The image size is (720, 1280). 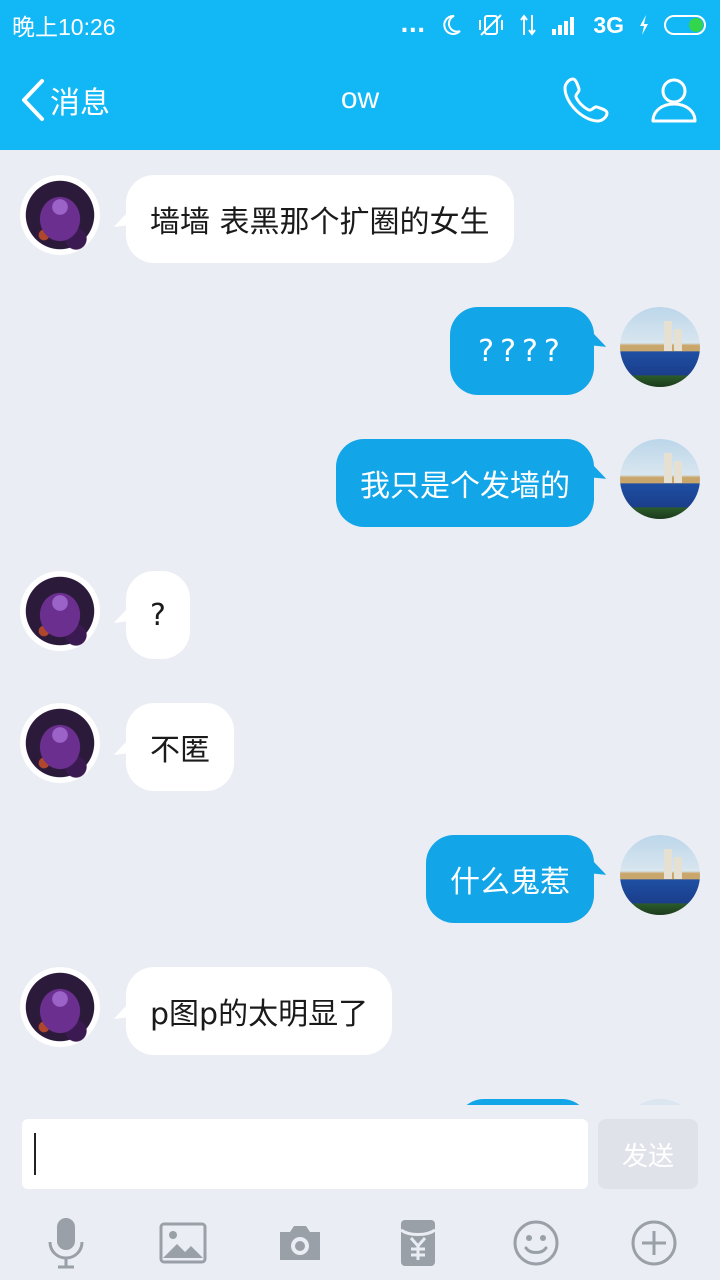 I want to click on call-button, so click(x=586, y=100).